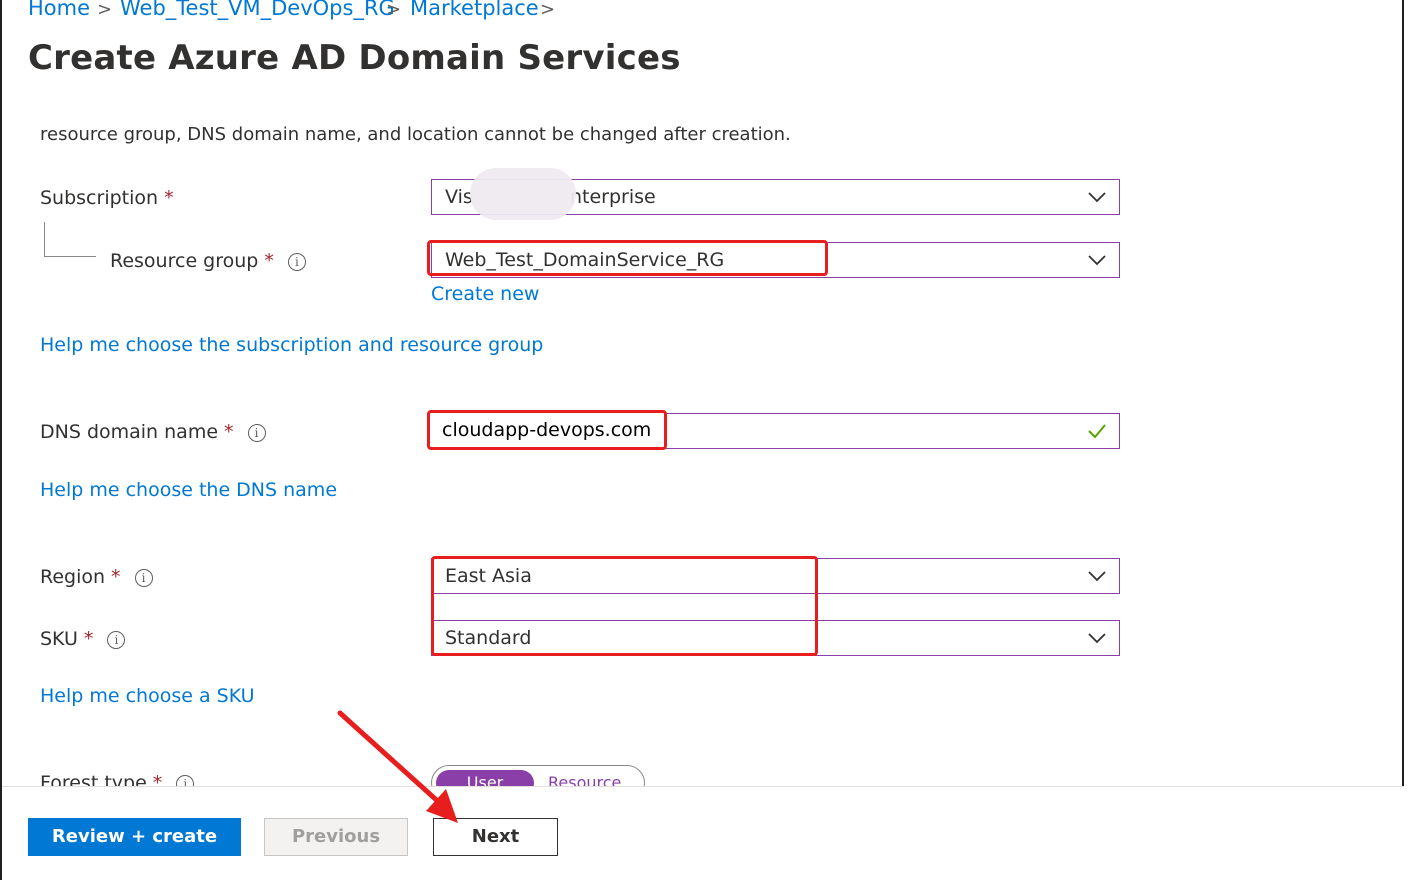 This screenshot has width=1408, height=882. Describe the element at coordinates (459, 197) in the screenshot. I see `subscription-value-start: Vis` at that location.